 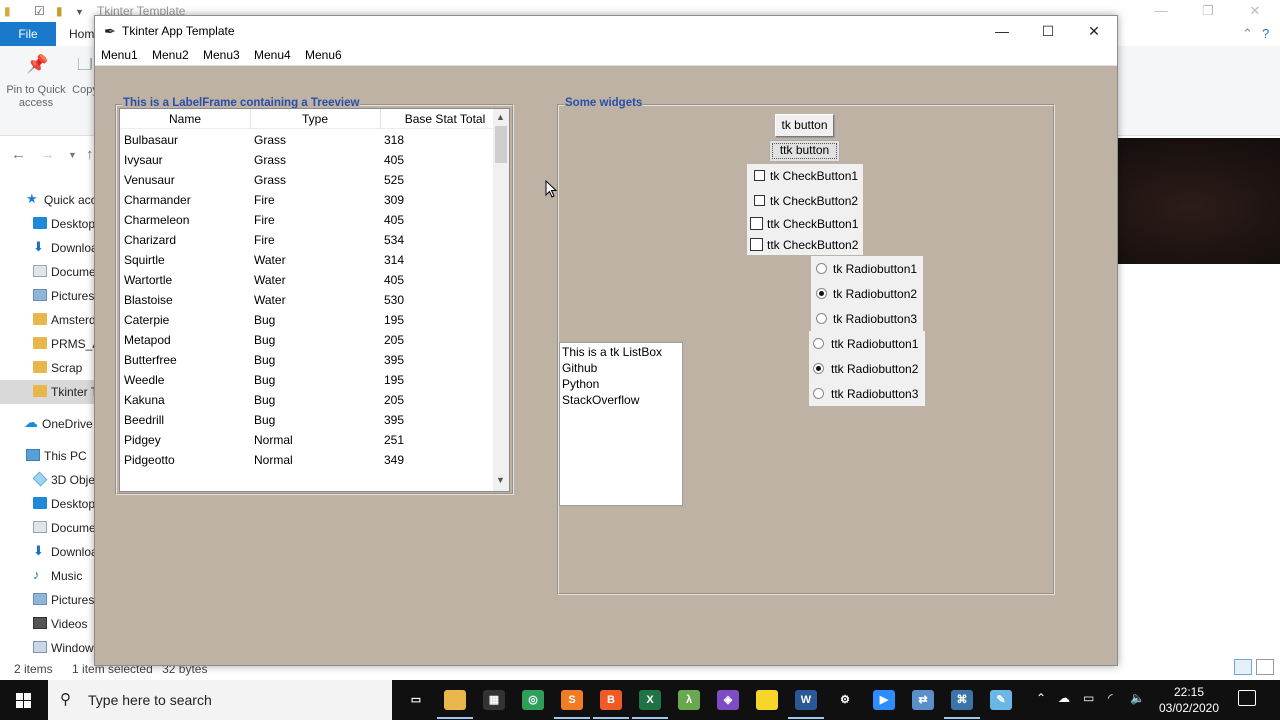 What do you see at coordinates (611, 700) in the screenshot?
I see `brave-icon: B` at bounding box center [611, 700].